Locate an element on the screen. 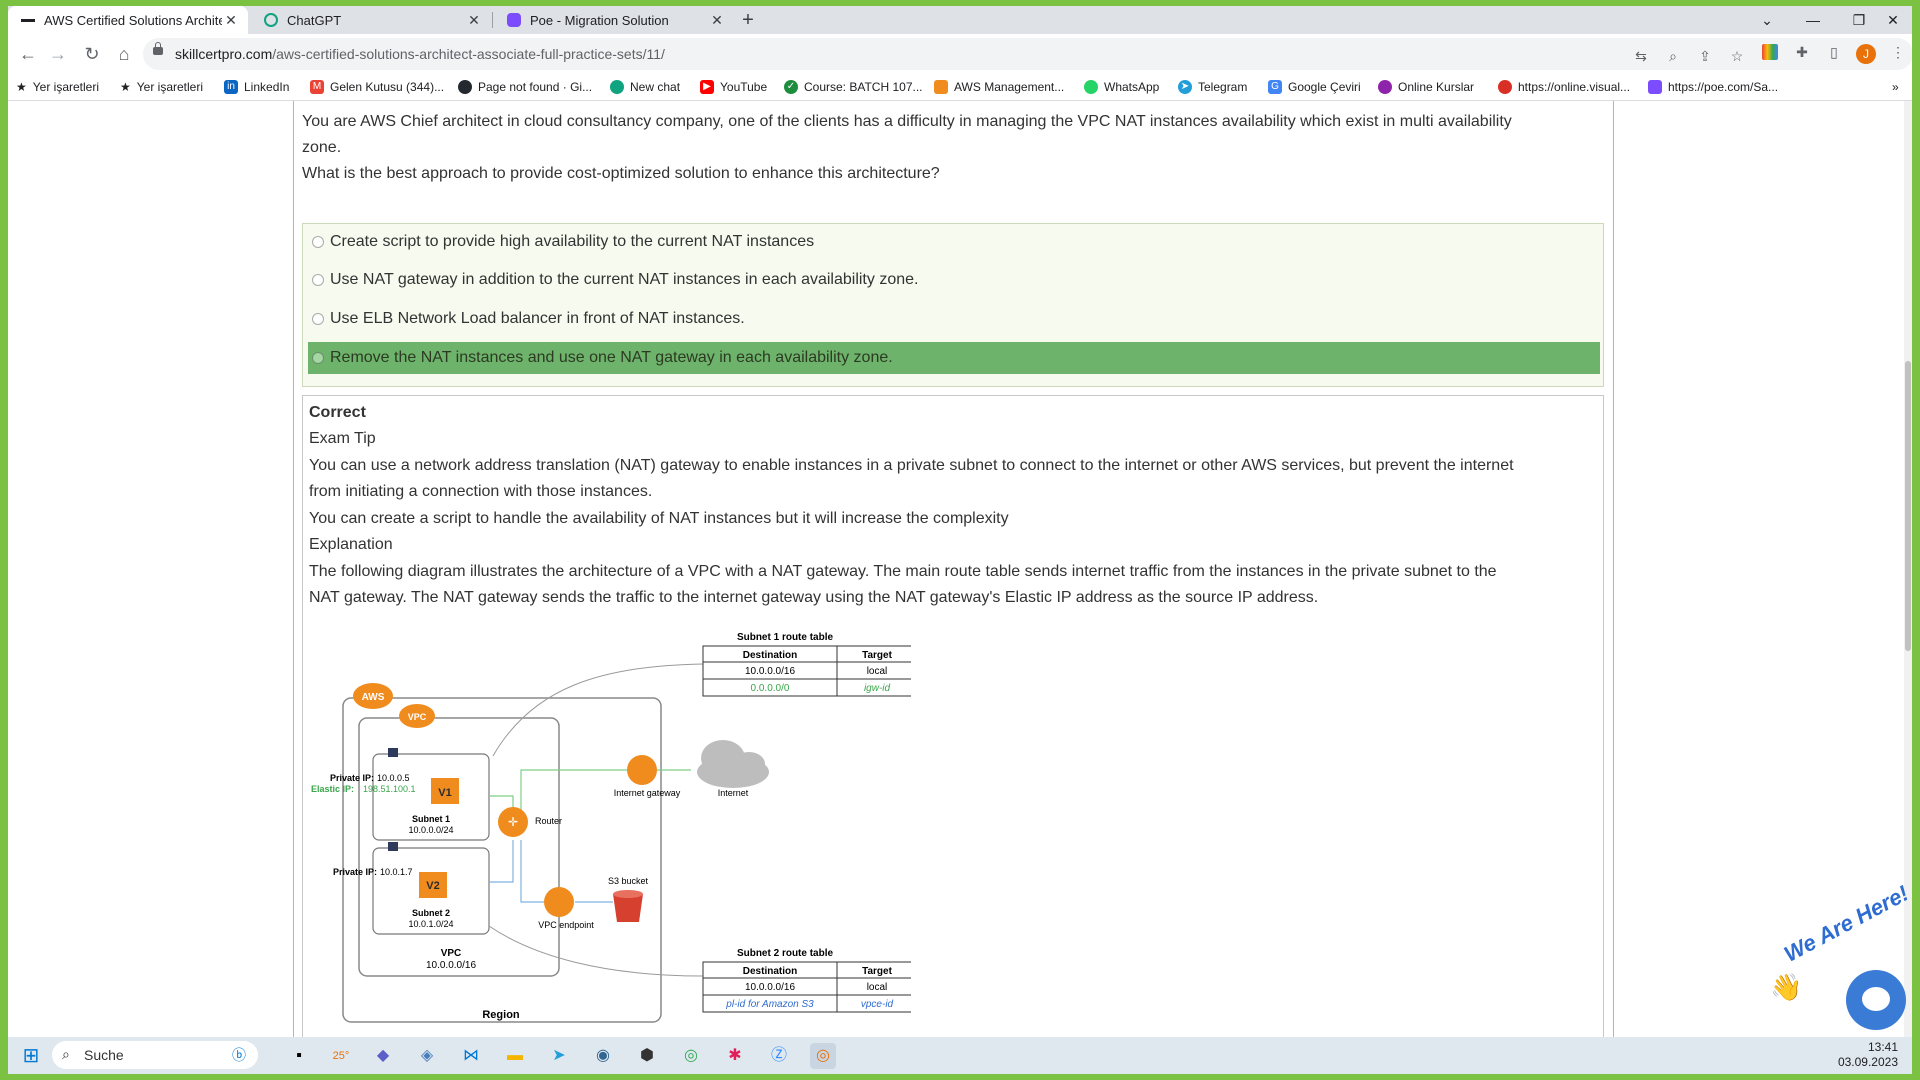 The width and height of the screenshot is (1920, 1080). zoom-icon: ⌕ is located at coordinates (1673, 56).